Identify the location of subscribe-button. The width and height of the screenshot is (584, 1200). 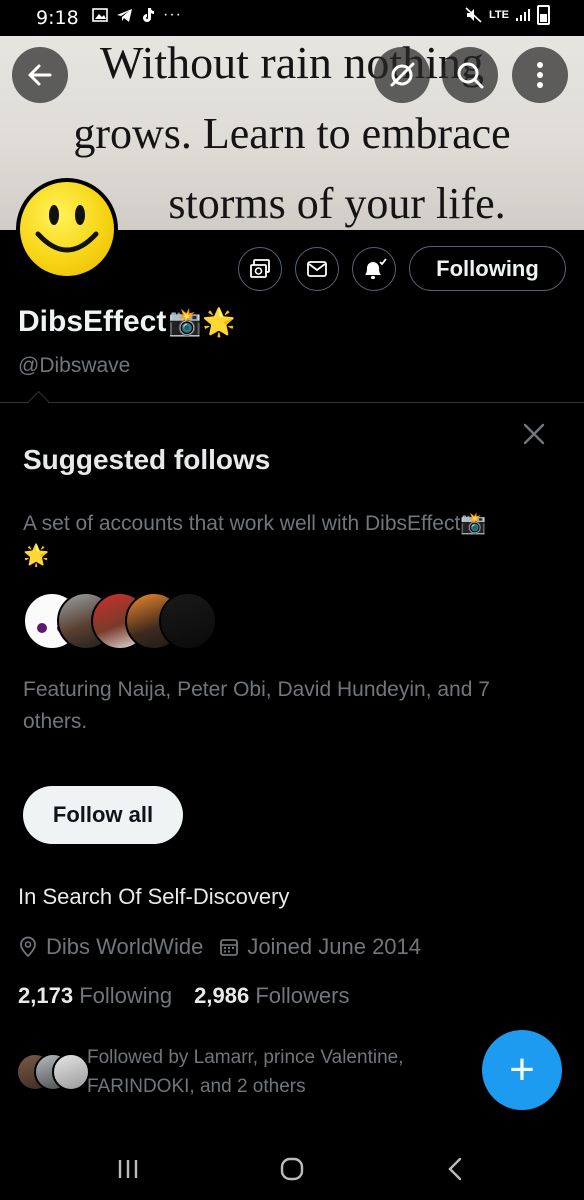
(260, 269).